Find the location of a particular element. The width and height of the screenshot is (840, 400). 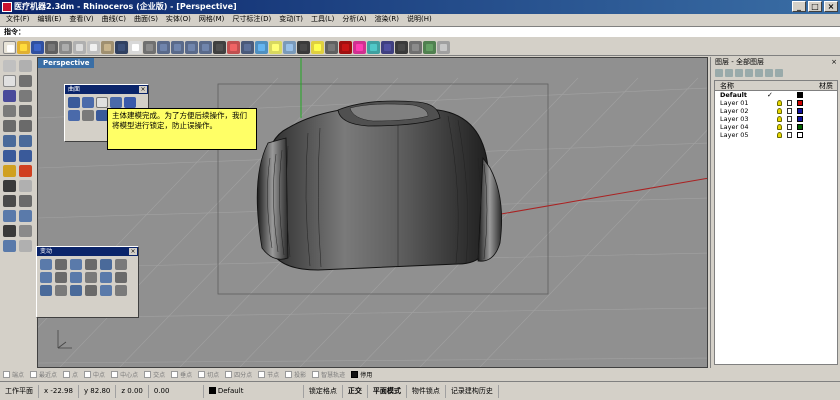

status-osnap: 物件锁点 is located at coordinates (426, 391).